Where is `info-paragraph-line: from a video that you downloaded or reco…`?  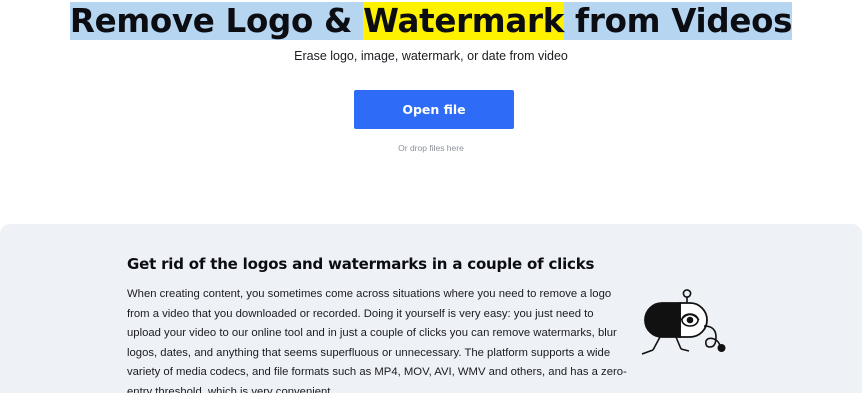 info-paragraph-line: from a video that you downloaded or reco… is located at coordinates (360, 313).